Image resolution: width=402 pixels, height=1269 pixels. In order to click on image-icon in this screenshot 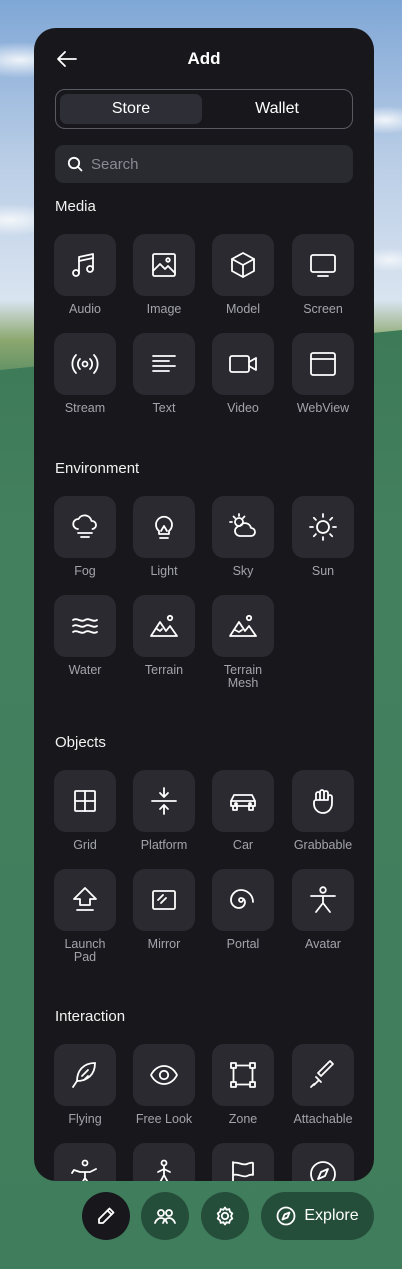, I will do `click(164, 265)`.